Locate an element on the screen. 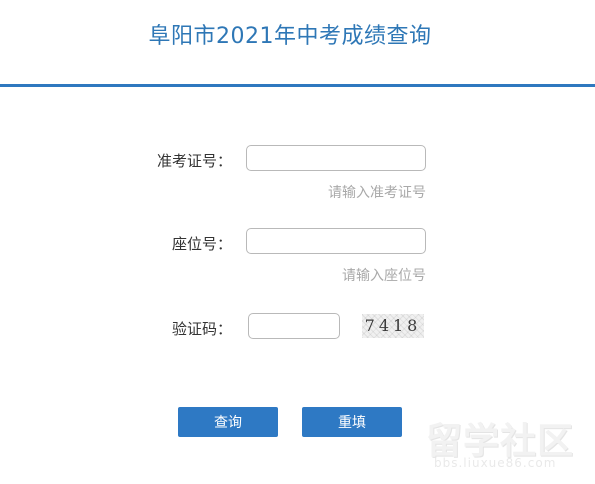 This screenshot has height=484, width=595. exam-number-hint: 请输入准考证号 is located at coordinates (377, 193).